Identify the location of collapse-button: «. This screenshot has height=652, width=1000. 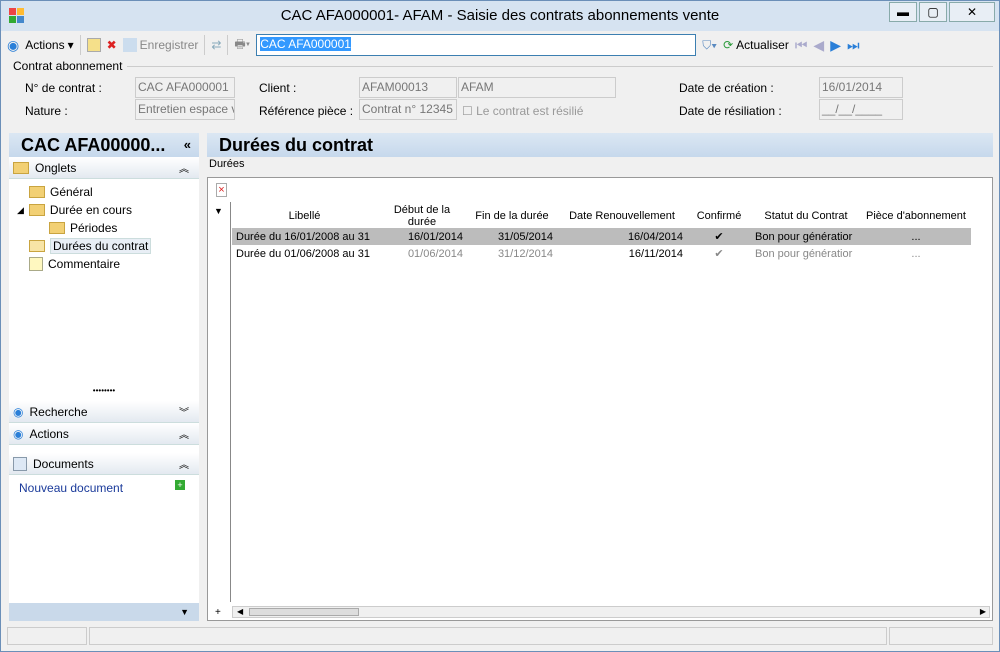
(187, 145).